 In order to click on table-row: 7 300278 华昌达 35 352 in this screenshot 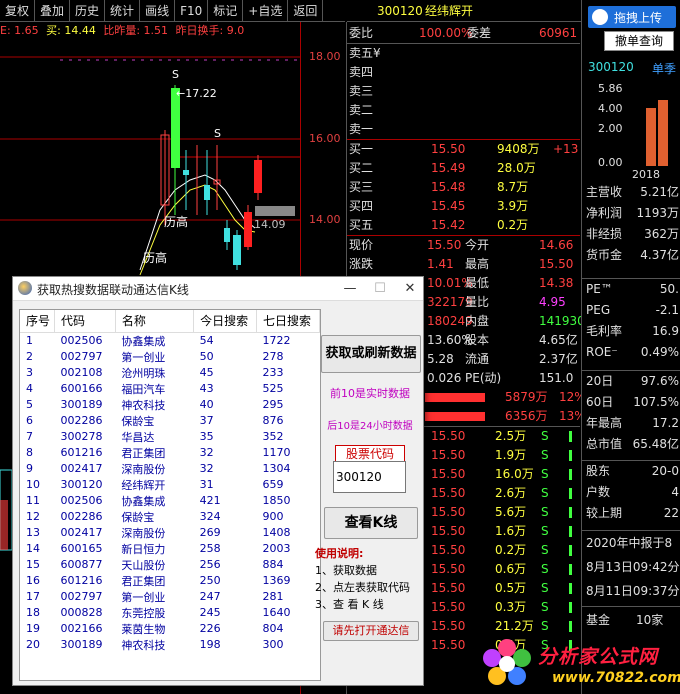, I will do `click(170, 437)`.